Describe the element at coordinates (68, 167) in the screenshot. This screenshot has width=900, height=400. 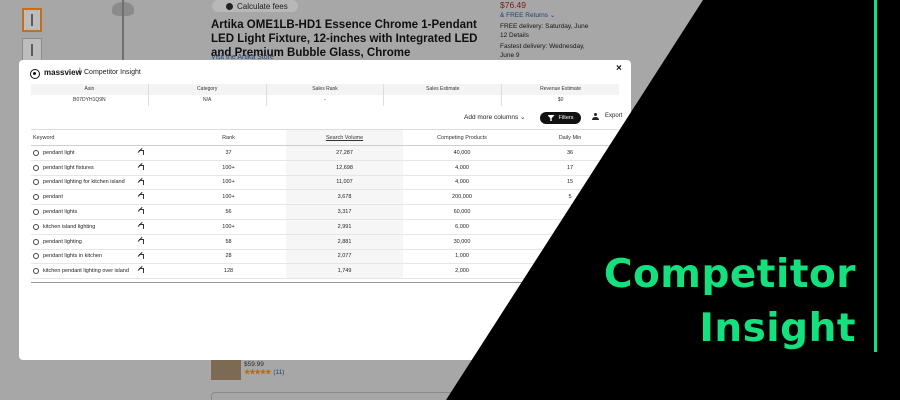
I see `keyword-text: pendant light fixtures` at that location.